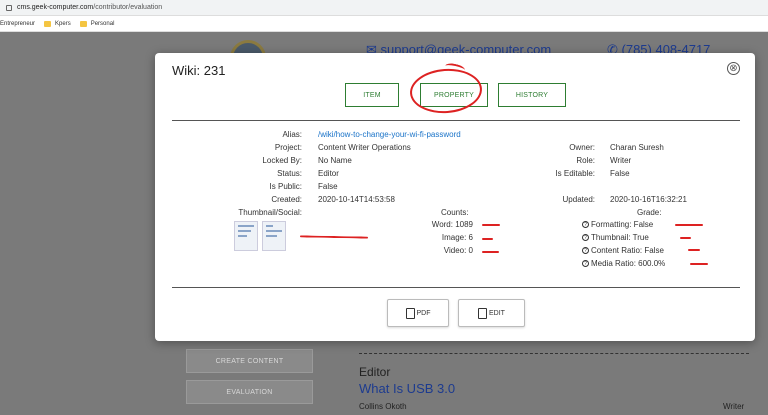  Describe the element at coordinates (364, 147) in the screenshot. I see `project-value: Content Writer Operations` at that location.